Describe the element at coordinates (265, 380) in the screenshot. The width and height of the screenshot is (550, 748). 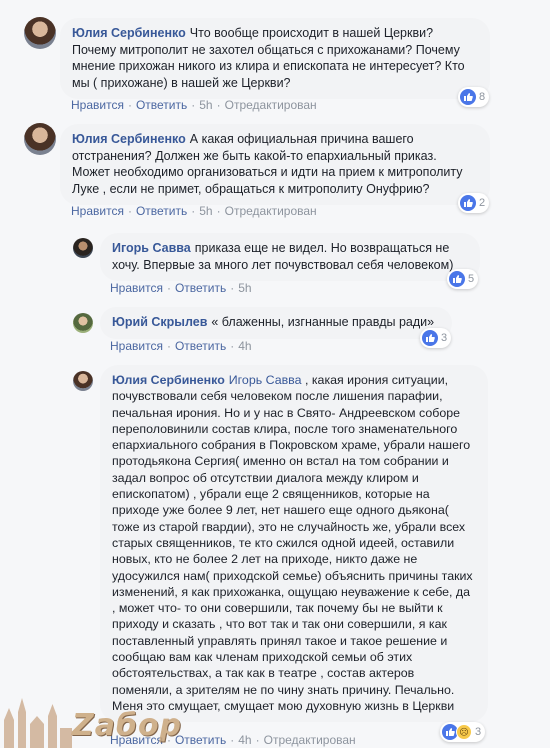
I see `mention-link: Игорь Савва` at that location.